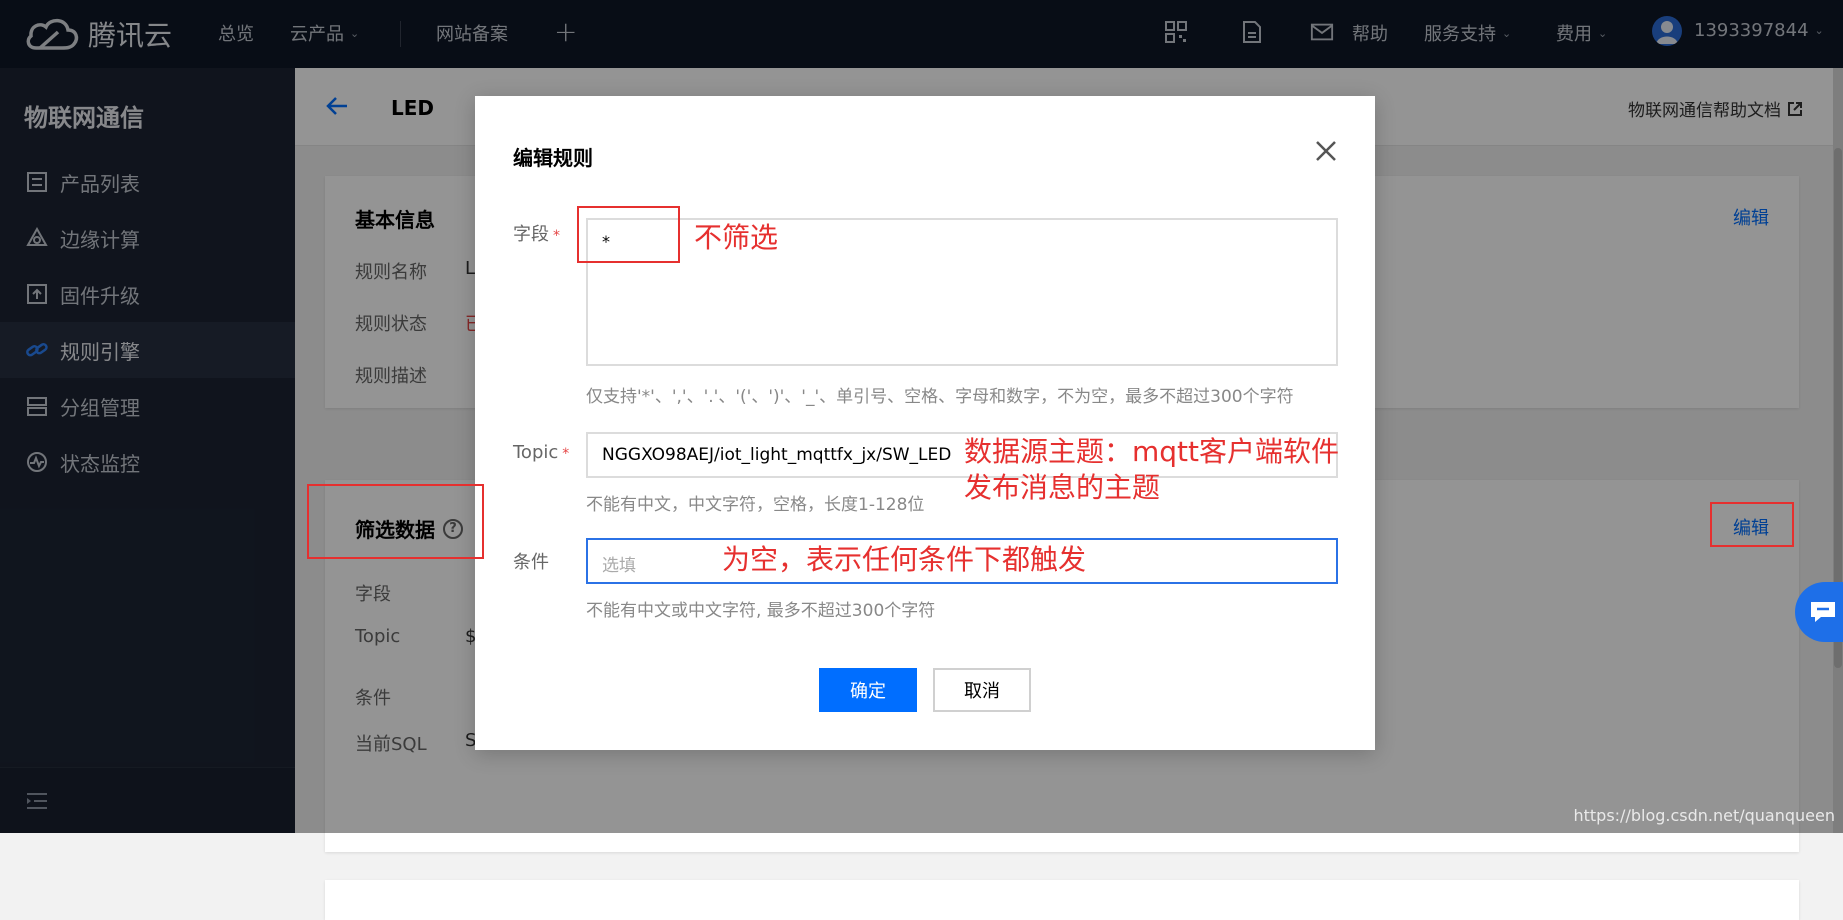  What do you see at coordinates (541, 452) in the screenshot?
I see `topic-label: Topic *` at bounding box center [541, 452].